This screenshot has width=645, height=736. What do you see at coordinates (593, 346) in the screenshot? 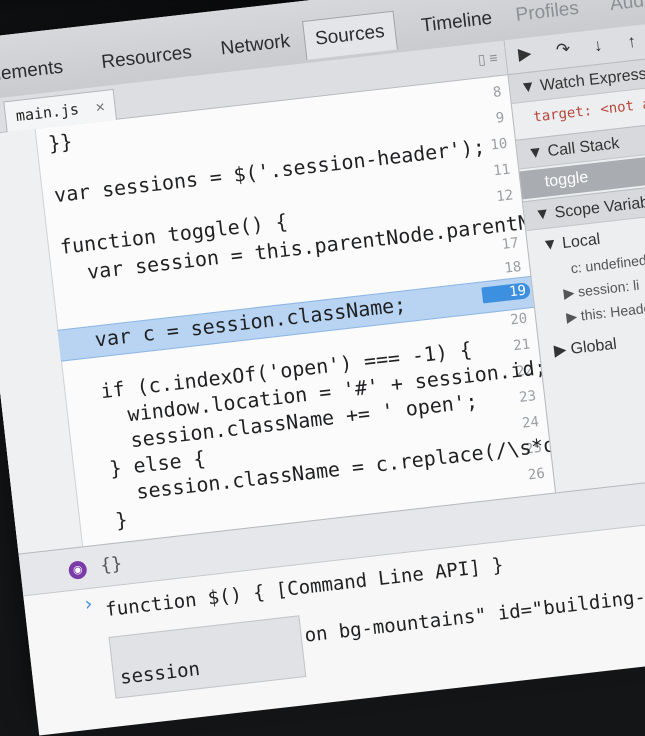
I see `global-title: Global` at bounding box center [593, 346].